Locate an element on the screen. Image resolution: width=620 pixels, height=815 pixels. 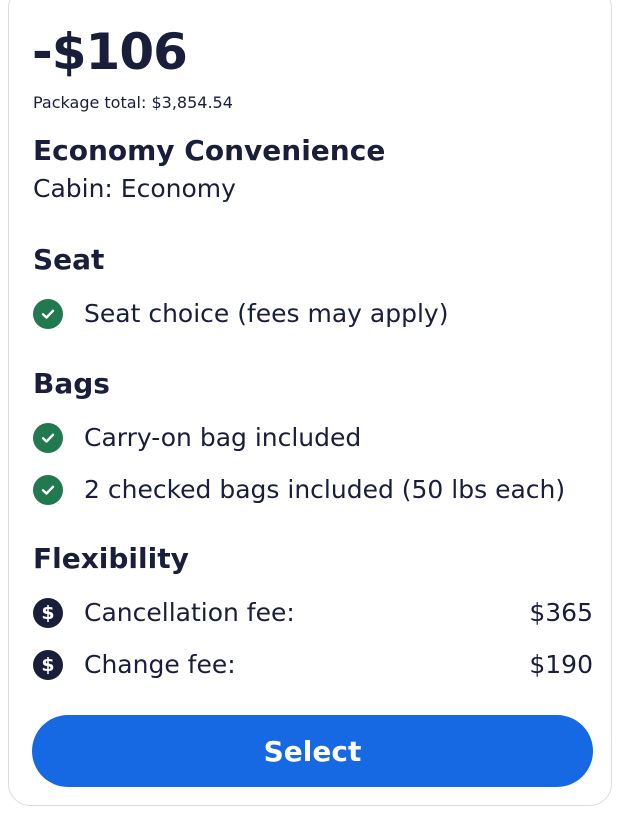
seat-section-title: Seat is located at coordinates (69, 259).